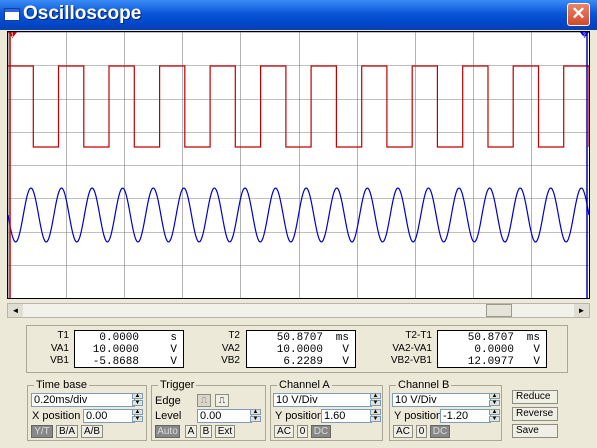  What do you see at coordinates (535, 414) in the screenshot?
I see `reverse-button: Reverse` at bounding box center [535, 414].